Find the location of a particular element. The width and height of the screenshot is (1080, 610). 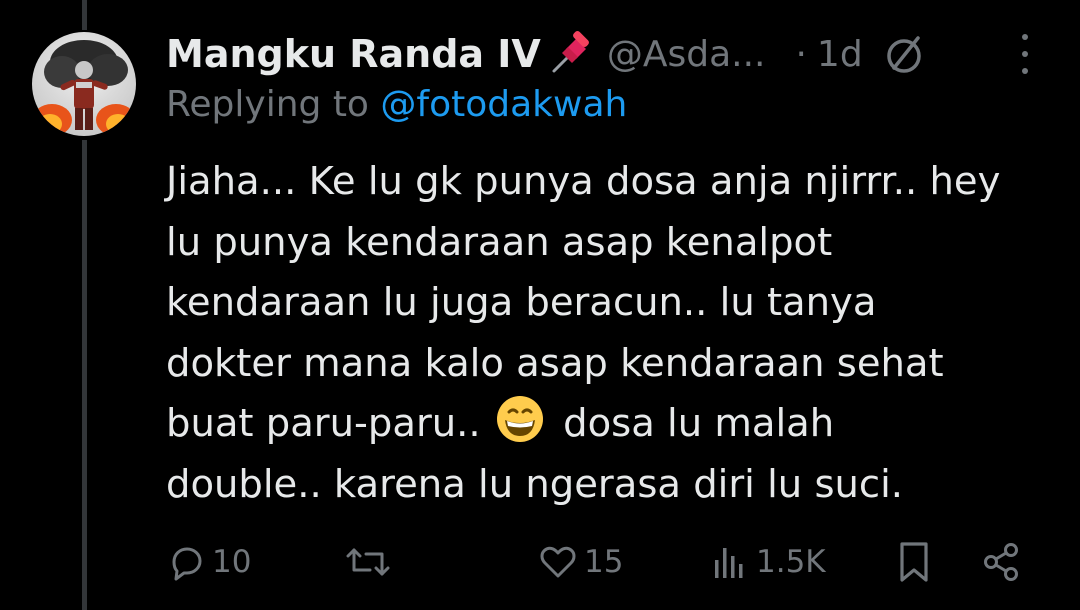

tweet-header: Mangku Randa IV @Asda... · 1d is located at coordinates (546, 54).